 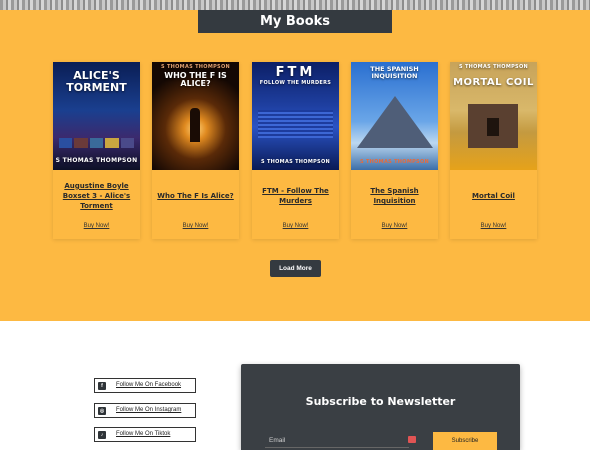 I want to click on social-link-facebook: f Follow Me On Facebook, so click(x=145, y=385).